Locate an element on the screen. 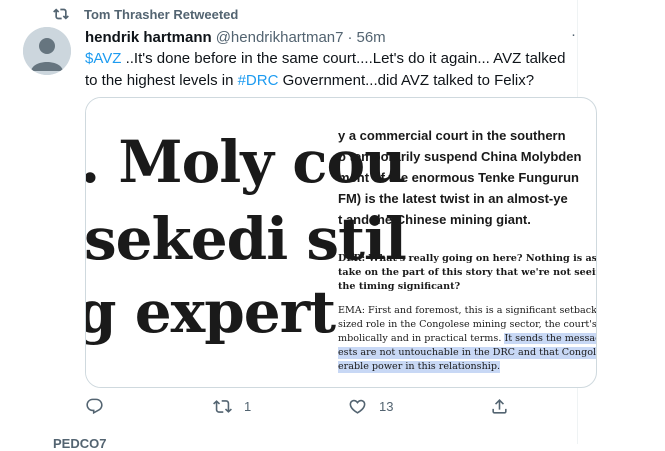 This screenshot has height=451, width=665. article-highlight: It sends the message t is located at coordinates (550, 338).